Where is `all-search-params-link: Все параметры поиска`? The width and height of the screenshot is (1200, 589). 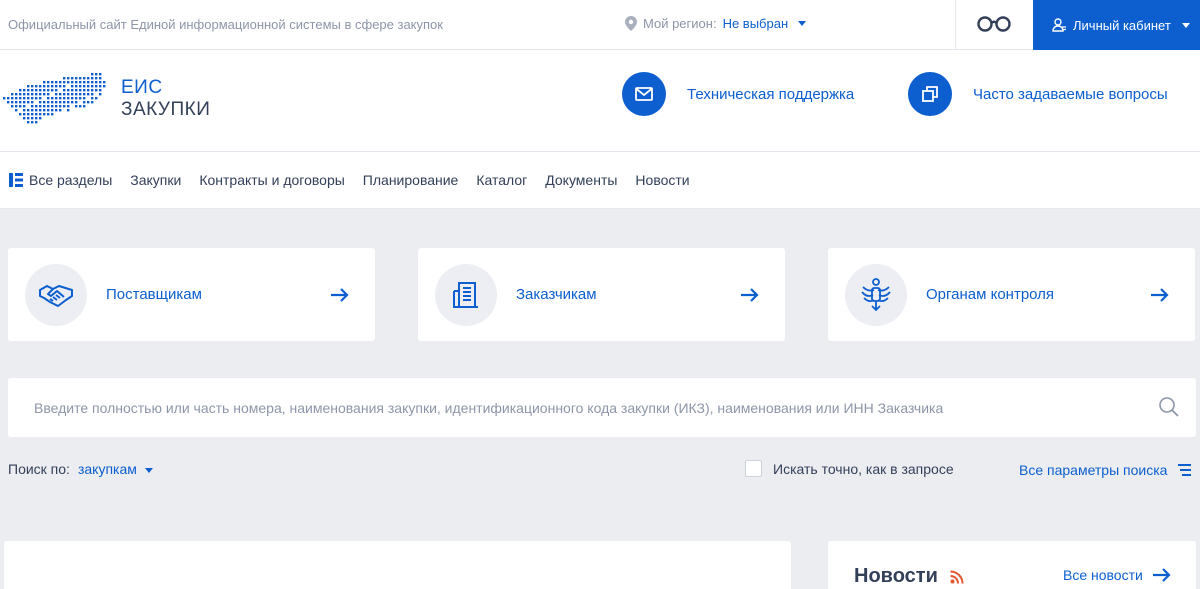
all-search-params-link: Все параметры поиска is located at coordinates (1105, 470).